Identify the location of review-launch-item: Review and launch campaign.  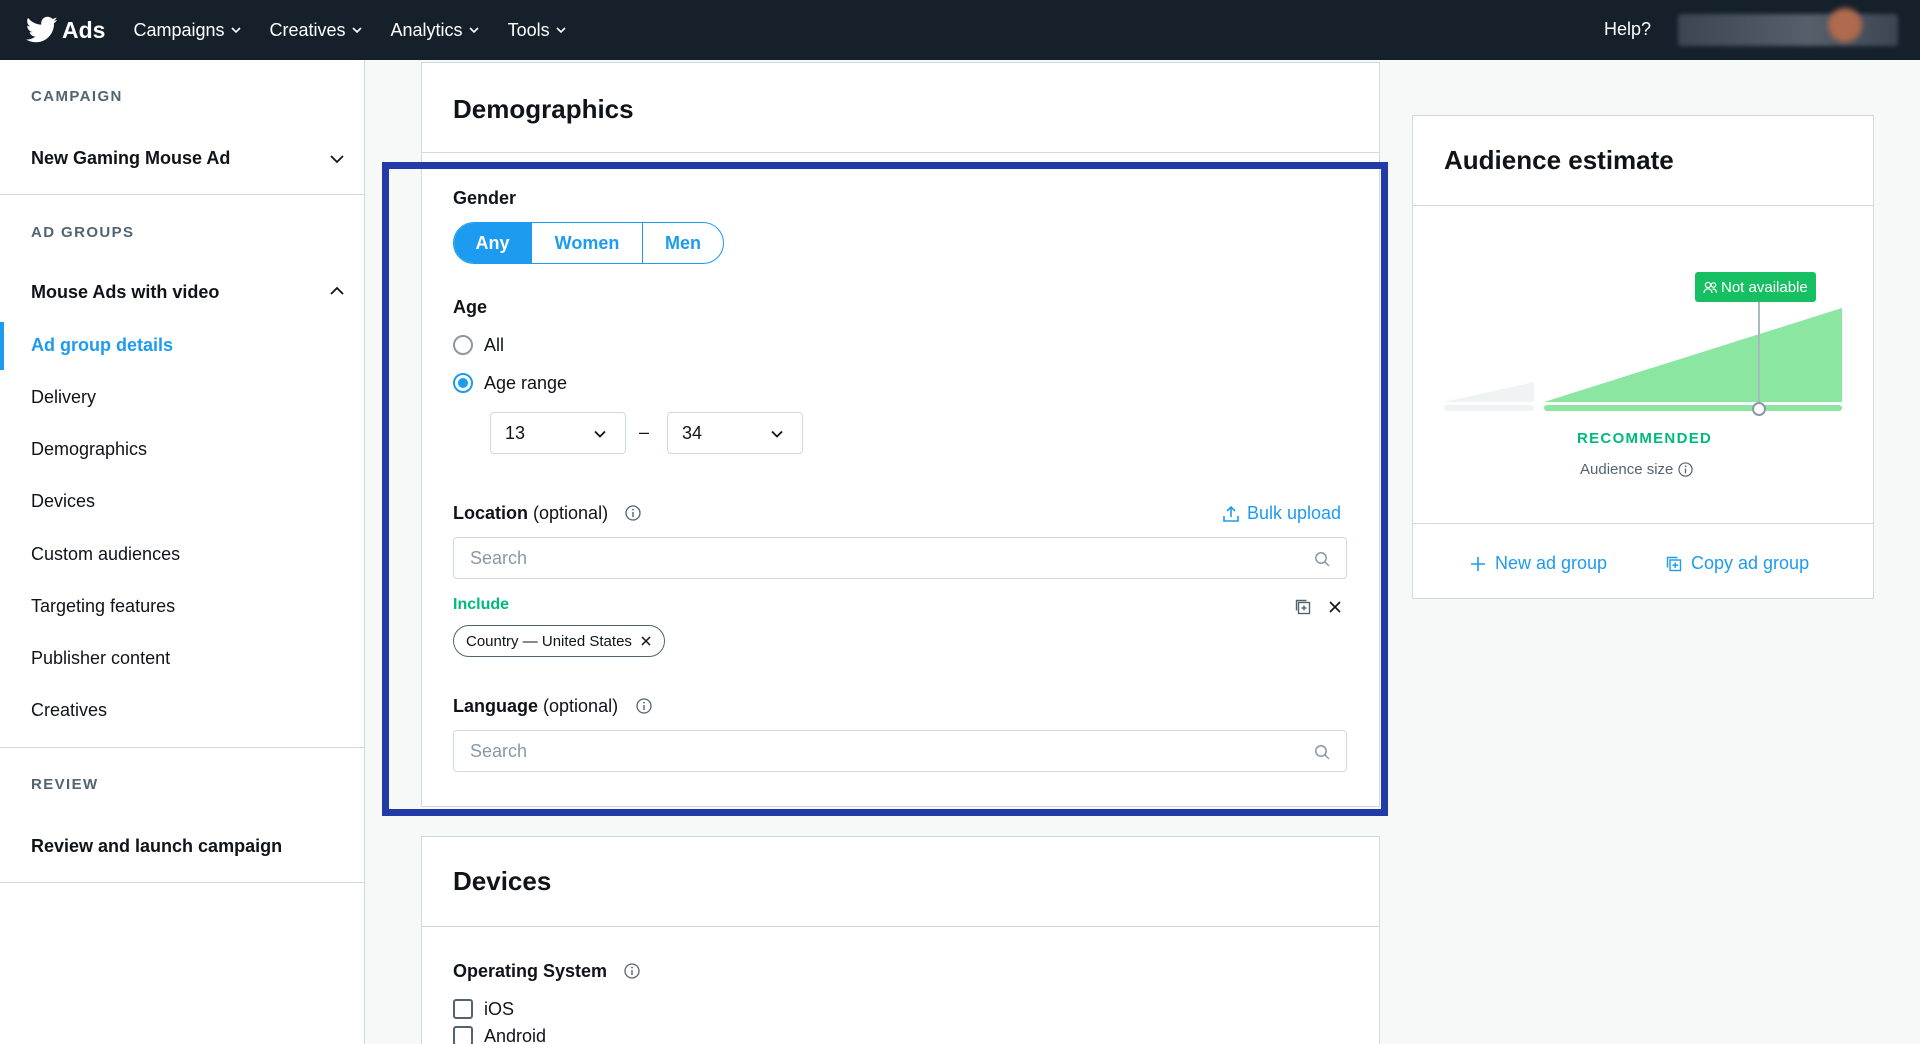
(156, 846).